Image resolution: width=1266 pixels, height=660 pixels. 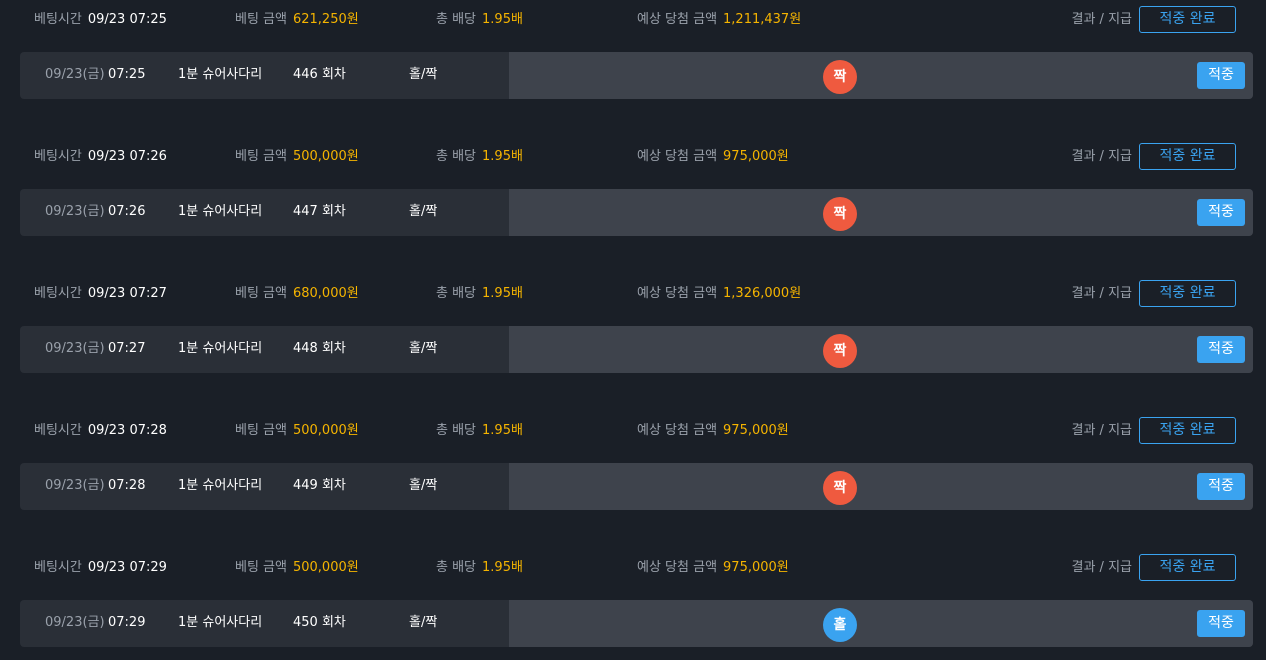 I want to click on bet-time-value: 09/23 07:27, so click(x=127, y=293).